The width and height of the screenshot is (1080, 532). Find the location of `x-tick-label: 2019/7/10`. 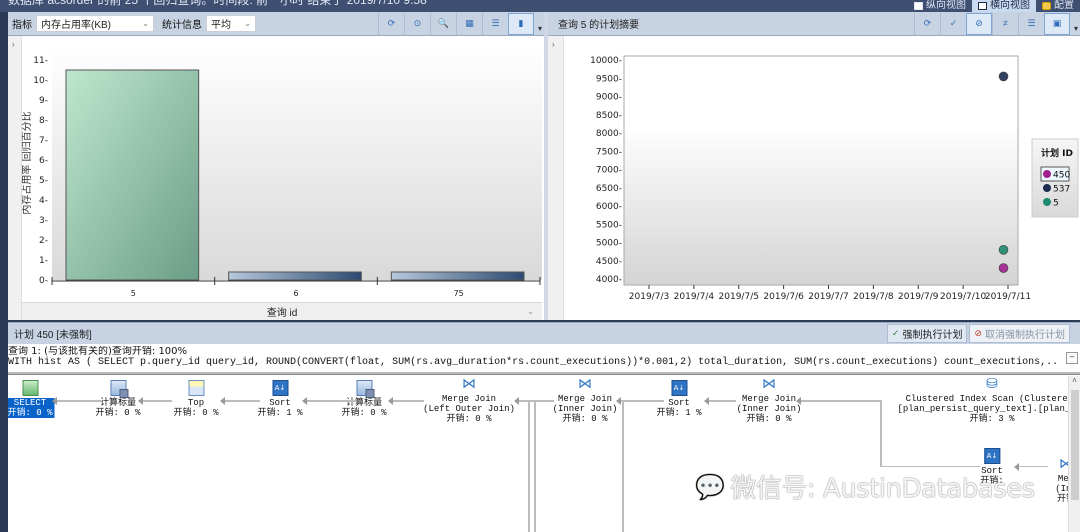

x-tick-label: 2019/7/10 is located at coordinates (963, 297).